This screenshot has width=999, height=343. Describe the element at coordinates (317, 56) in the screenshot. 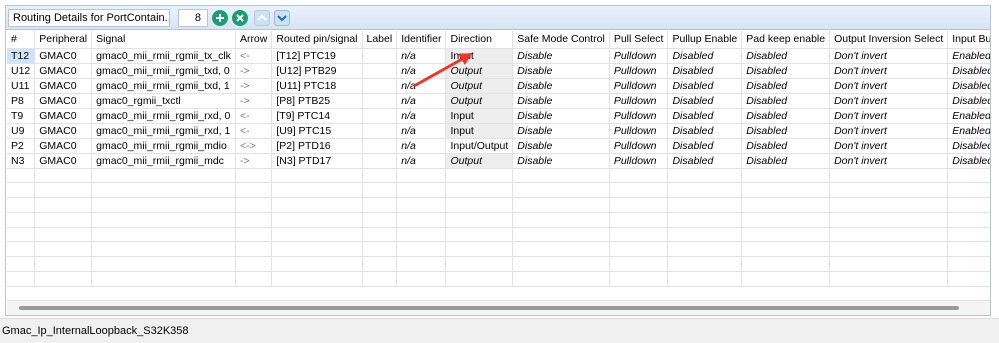

I see `table-cell: [T12] PTC19` at that location.